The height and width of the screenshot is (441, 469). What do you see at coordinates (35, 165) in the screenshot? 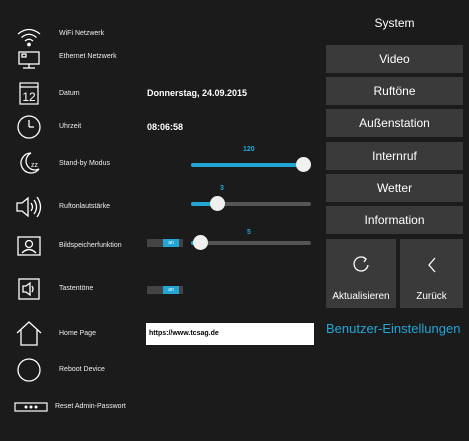
I see `svg-text: zz` at bounding box center [35, 165].